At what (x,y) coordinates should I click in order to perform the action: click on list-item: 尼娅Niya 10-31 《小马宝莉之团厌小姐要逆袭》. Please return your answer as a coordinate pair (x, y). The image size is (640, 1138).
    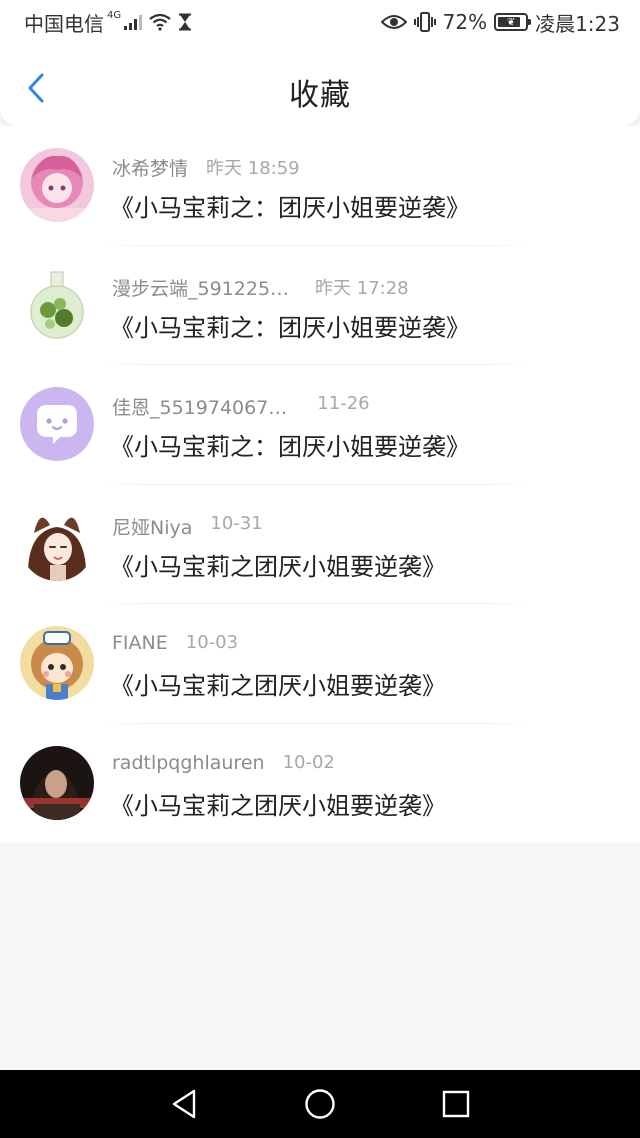
    Looking at the image, I should click on (320, 544).